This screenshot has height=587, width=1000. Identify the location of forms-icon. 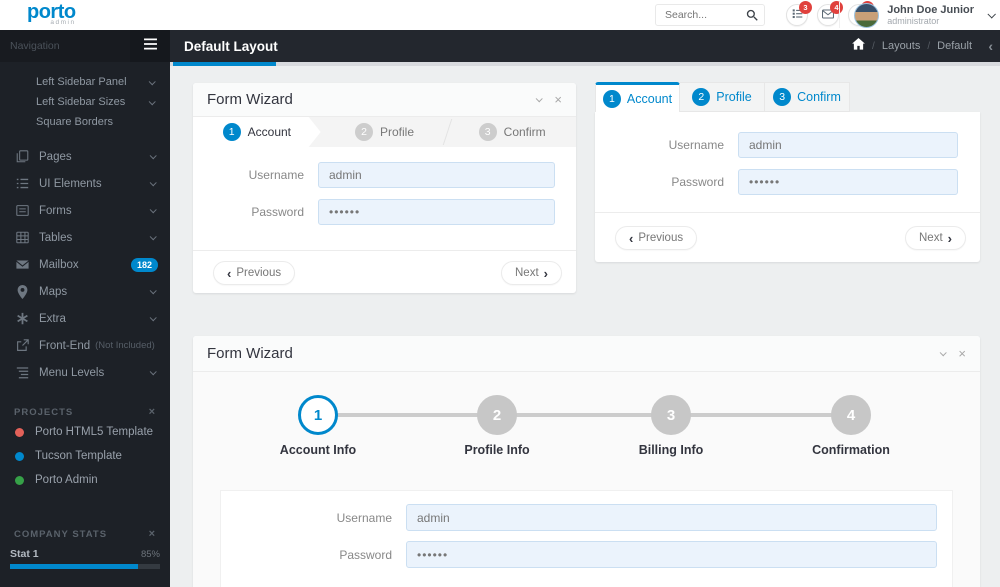
(22, 210).